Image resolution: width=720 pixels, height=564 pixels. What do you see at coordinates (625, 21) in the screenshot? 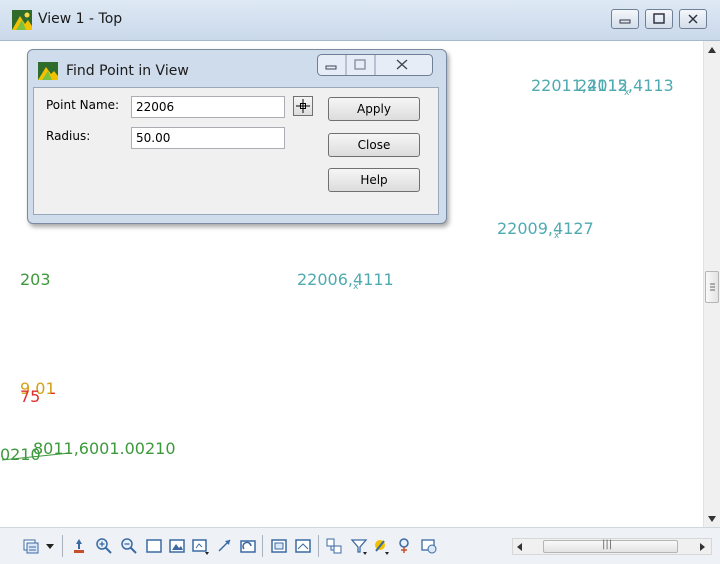
I see `minimize-icon` at bounding box center [625, 21].